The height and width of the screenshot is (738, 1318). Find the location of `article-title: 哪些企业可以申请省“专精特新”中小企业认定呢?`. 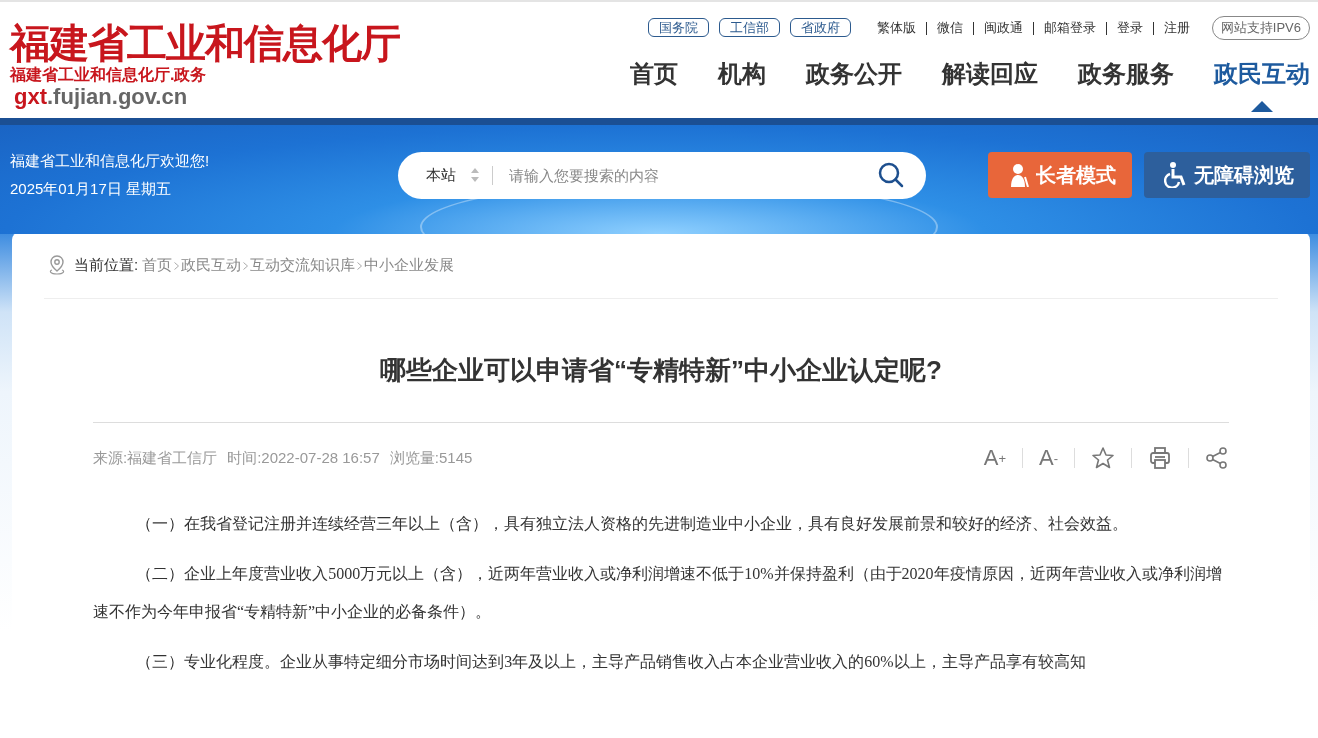

article-title: 哪些企业可以申请省“专精特新”中小企业认定呢? is located at coordinates (661, 361).